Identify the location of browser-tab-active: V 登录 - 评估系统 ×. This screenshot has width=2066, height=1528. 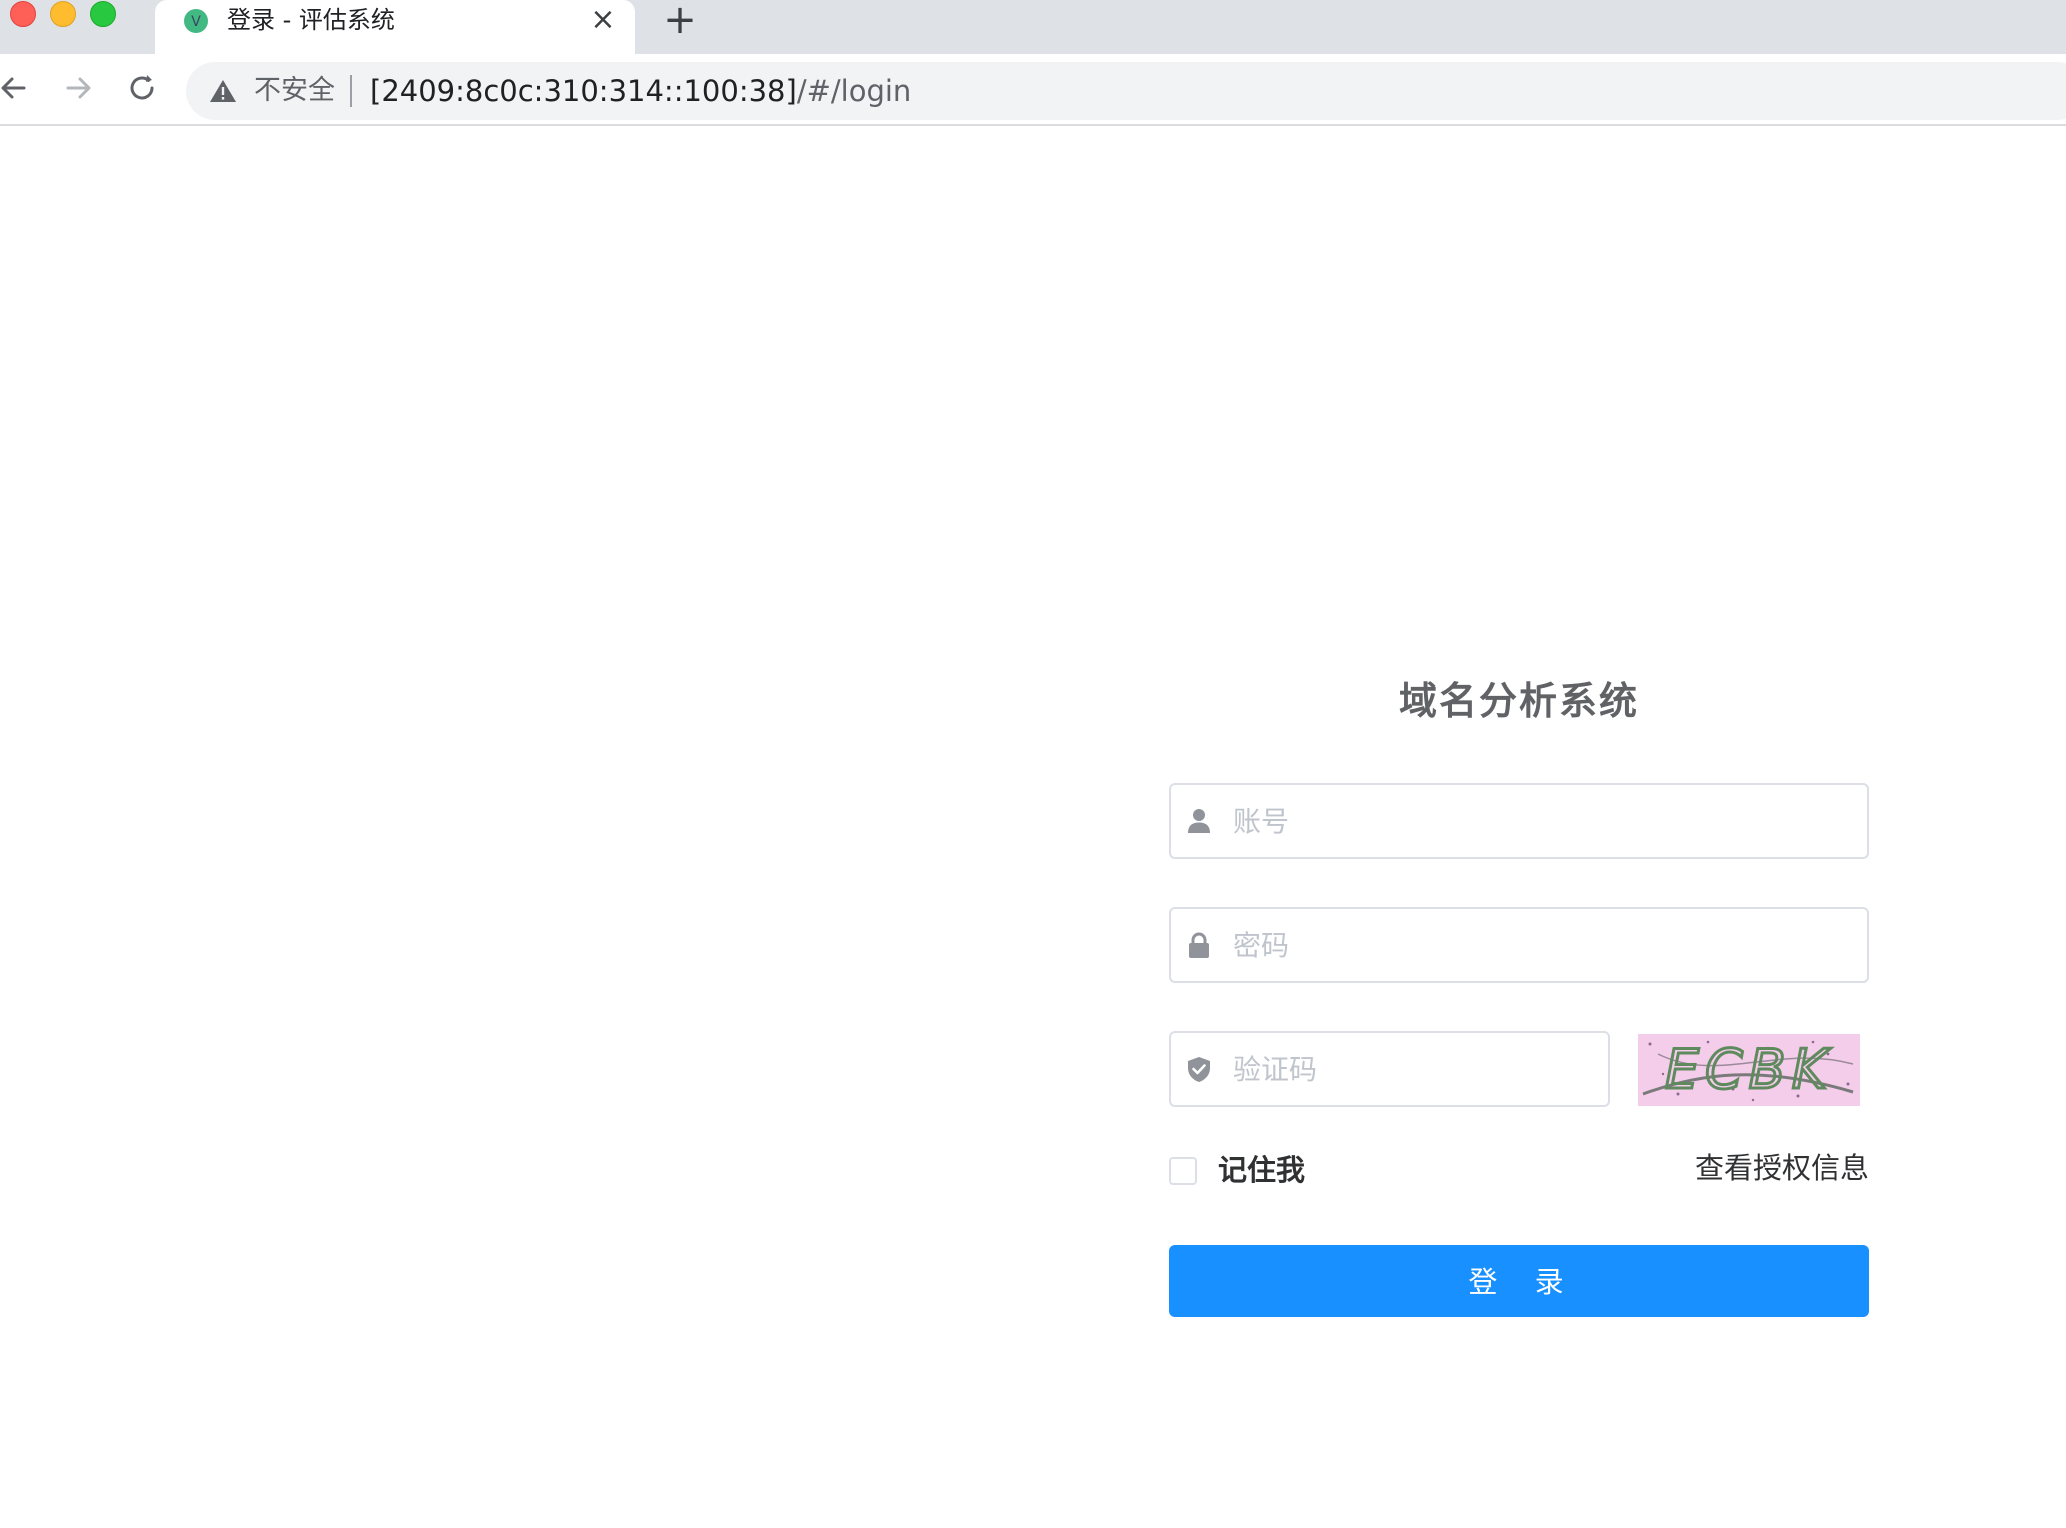
(395, 27).